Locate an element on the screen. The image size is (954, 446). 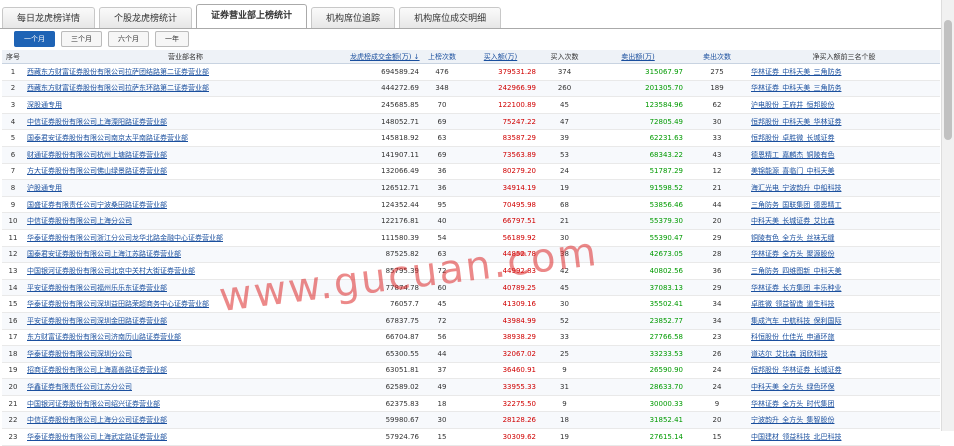
sell-count-cell: 29 is located at coordinates (717, 237).